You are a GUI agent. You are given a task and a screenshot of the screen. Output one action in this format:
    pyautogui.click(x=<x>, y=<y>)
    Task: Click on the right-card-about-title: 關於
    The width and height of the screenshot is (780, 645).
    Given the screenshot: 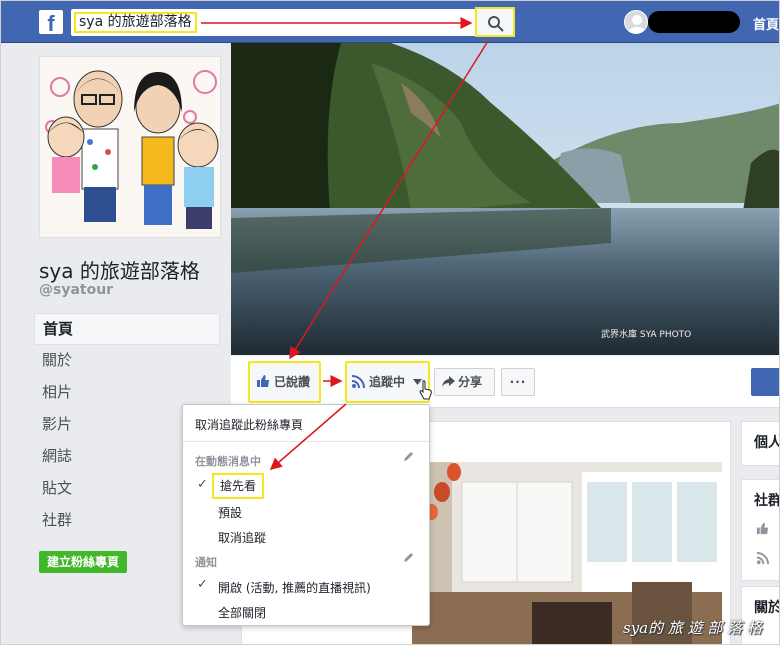 What is the action you would take?
    pyautogui.click(x=767, y=608)
    